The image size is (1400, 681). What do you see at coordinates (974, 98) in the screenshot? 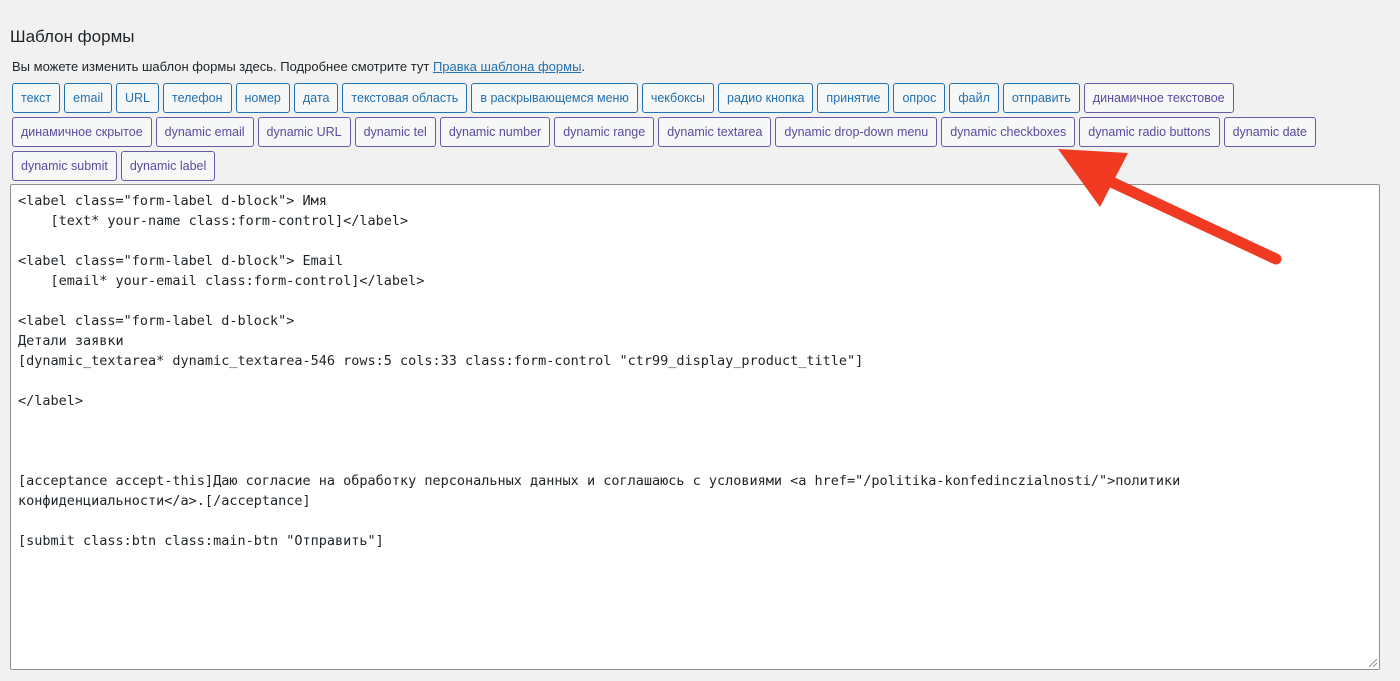
I see `tag-button-файл: файл` at bounding box center [974, 98].